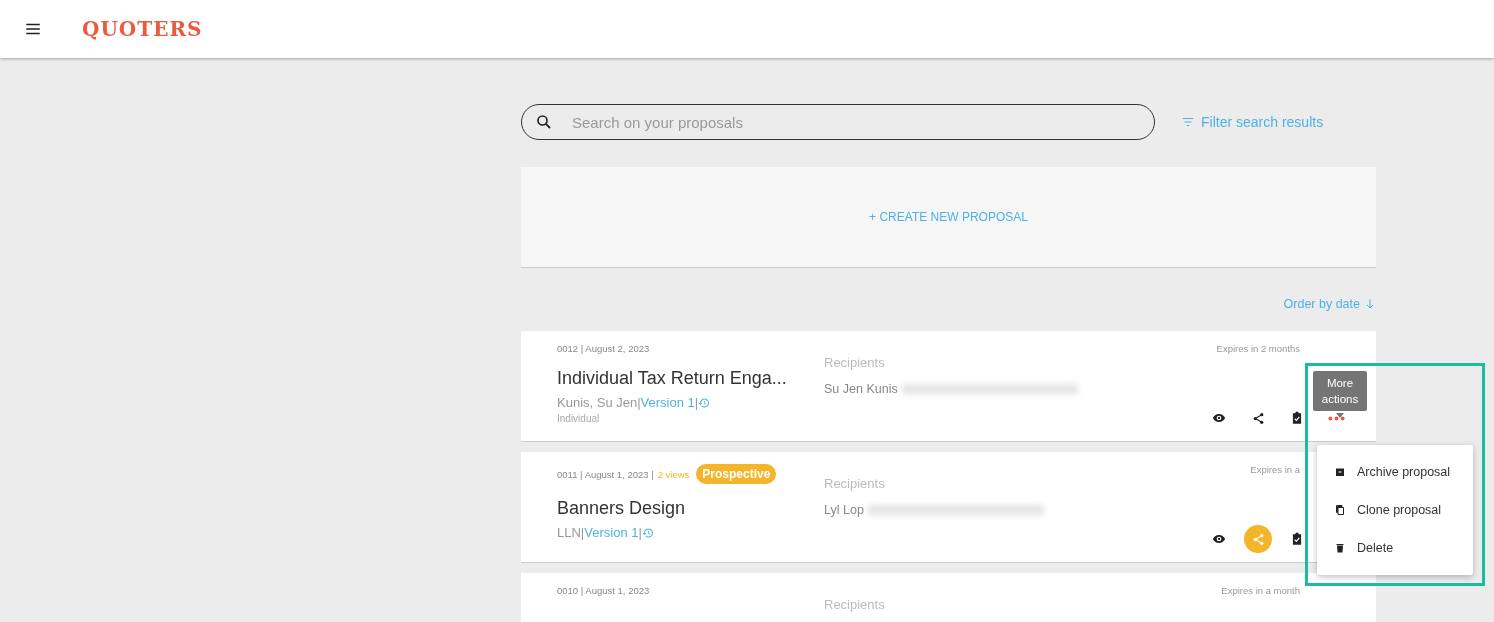 This screenshot has width=1494, height=622. What do you see at coordinates (603, 348) in the screenshot?
I see `proposal-meta: 0012 | August 2, 2023` at bounding box center [603, 348].